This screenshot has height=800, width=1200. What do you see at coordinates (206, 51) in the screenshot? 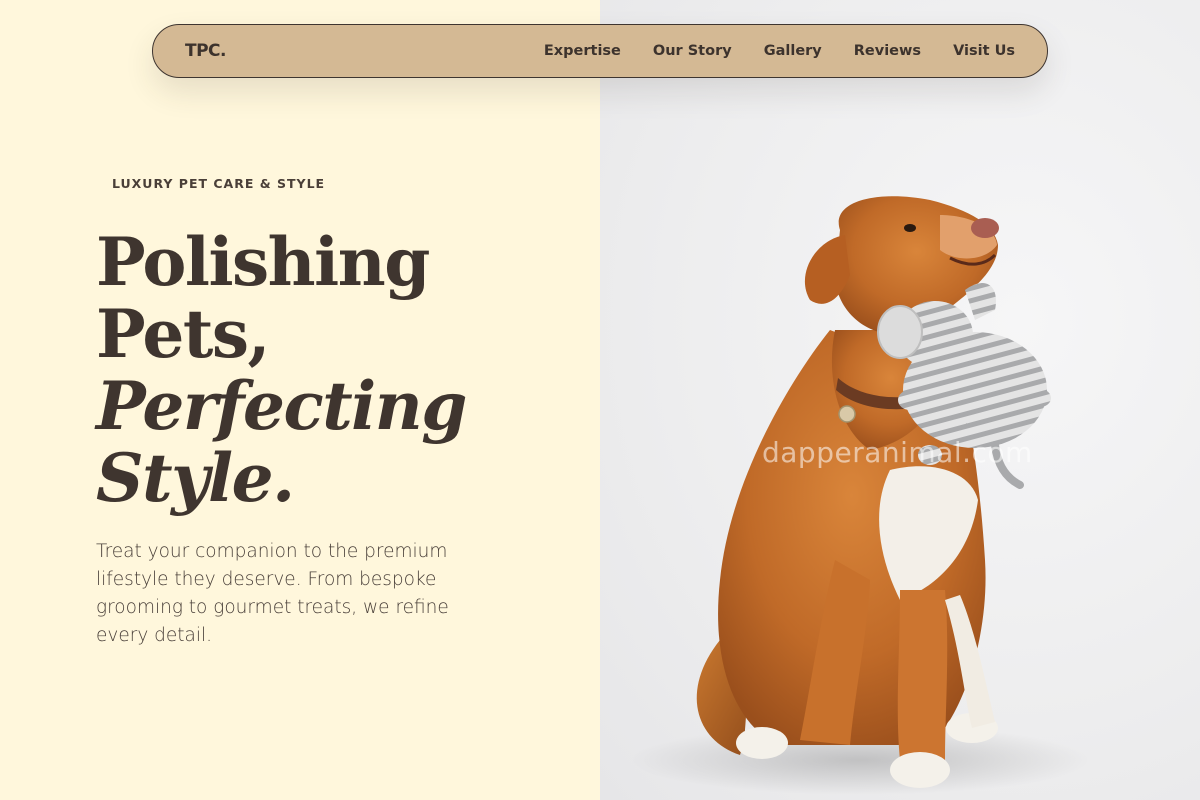
I see `brand-logo: TPC.` at bounding box center [206, 51].